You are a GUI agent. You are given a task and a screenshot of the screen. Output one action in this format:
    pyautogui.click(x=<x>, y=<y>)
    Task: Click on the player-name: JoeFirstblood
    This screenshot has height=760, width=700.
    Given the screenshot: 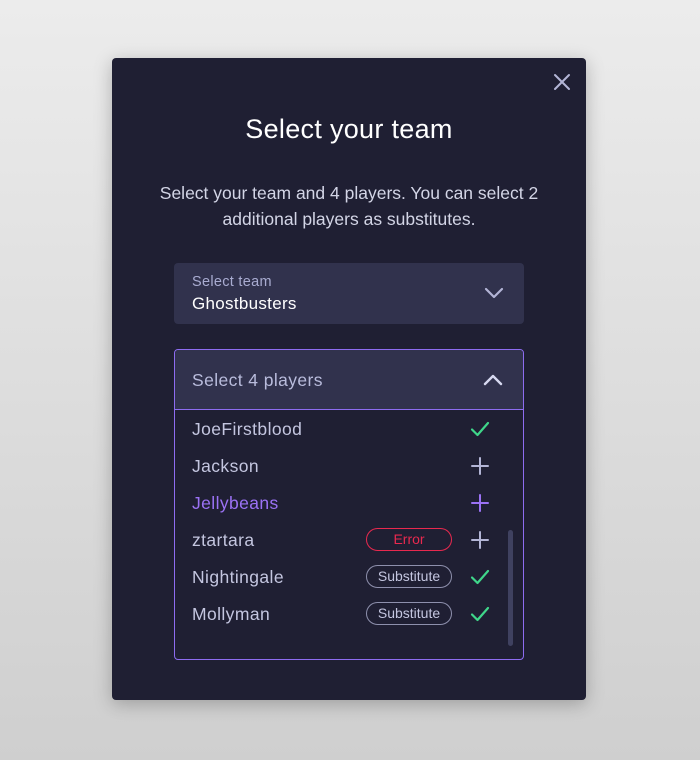 What is the action you would take?
    pyautogui.click(x=247, y=429)
    